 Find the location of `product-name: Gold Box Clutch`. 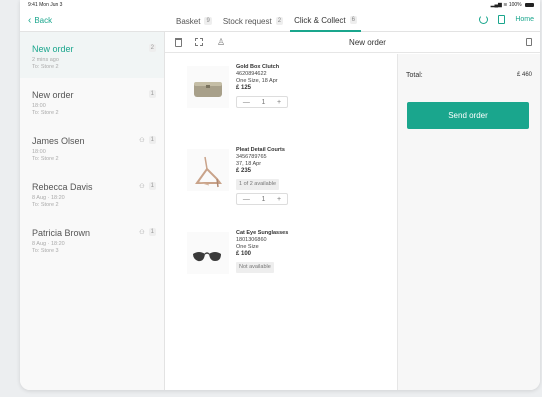

product-name: Gold Box Clutch is located at coordinates (258, 67).